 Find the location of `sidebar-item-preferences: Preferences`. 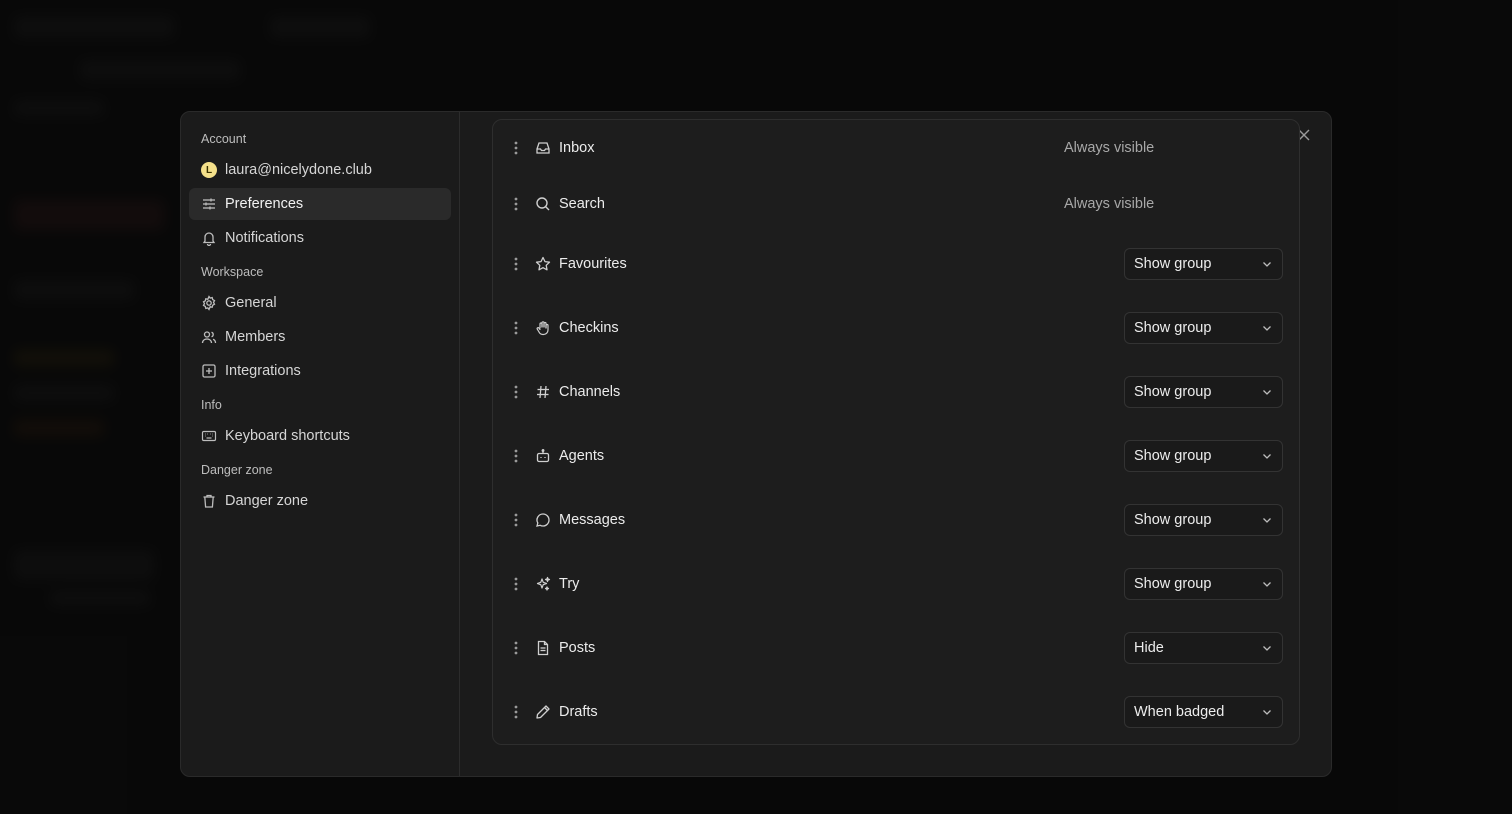

sidebar-item-preferences: Preferences is located at coordinates (320, 204).